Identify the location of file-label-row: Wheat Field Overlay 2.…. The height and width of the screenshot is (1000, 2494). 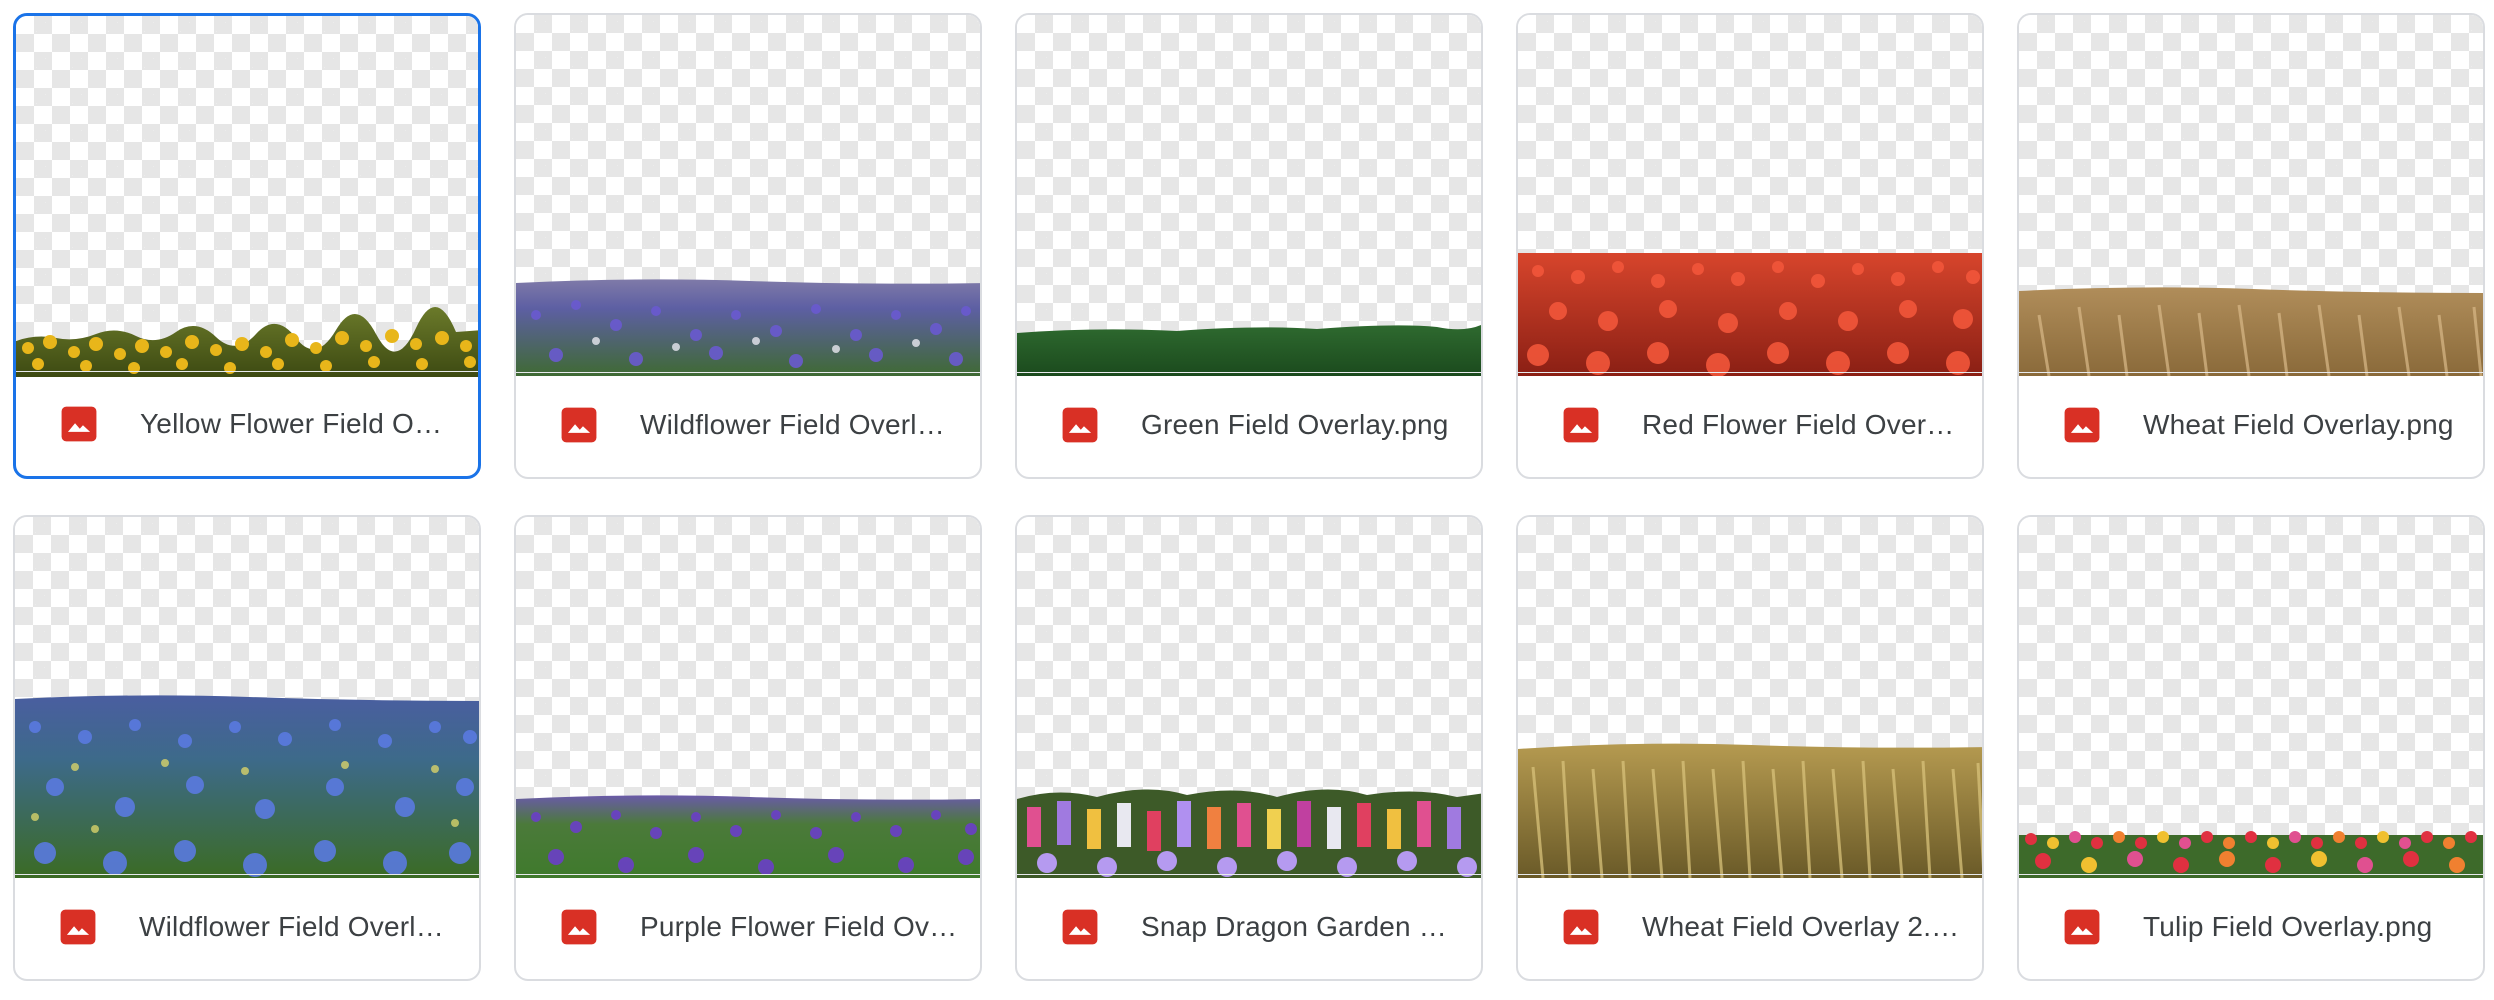
(1750, 926).